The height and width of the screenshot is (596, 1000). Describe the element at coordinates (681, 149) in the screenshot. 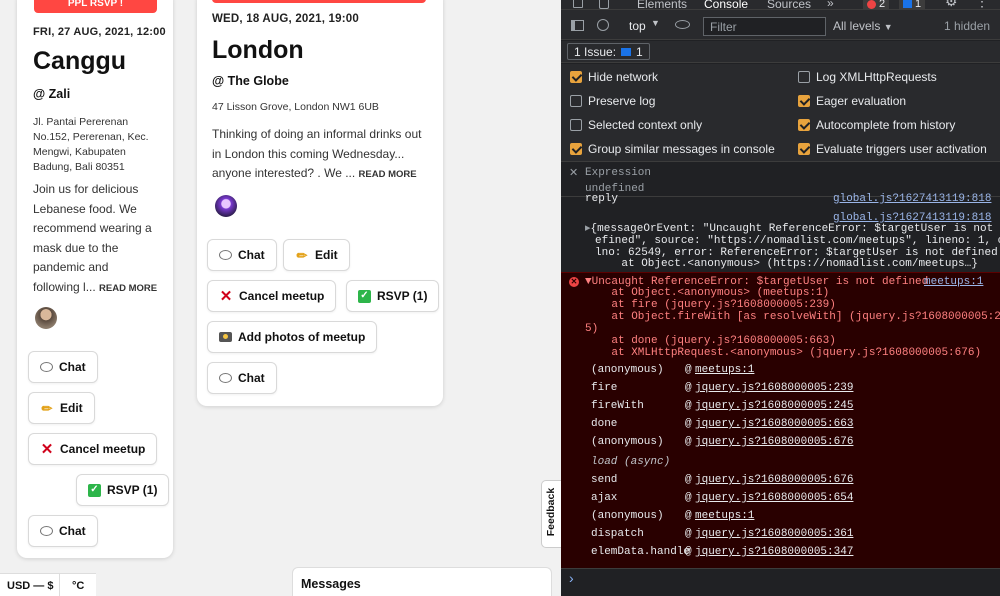

I see `checkbox-label: Group similar messages in console` at that location.